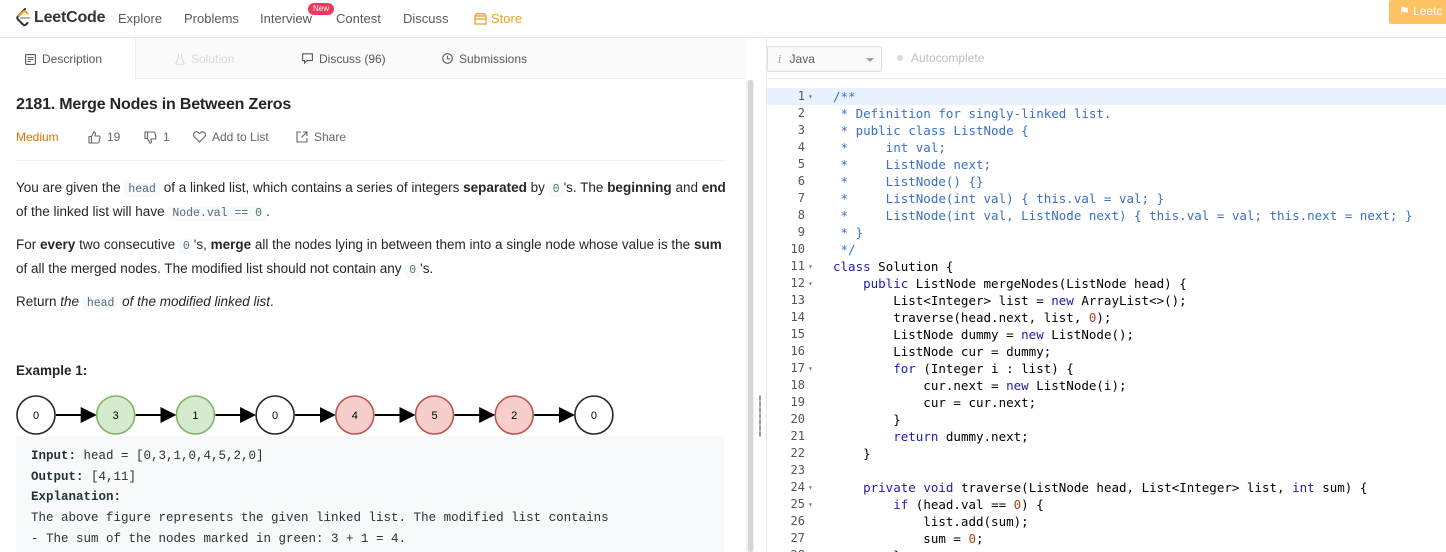  Describe the element at coordinates (1106, 521) in the screenshot. I see `code-line: 26 list.add(sum);` at that location.